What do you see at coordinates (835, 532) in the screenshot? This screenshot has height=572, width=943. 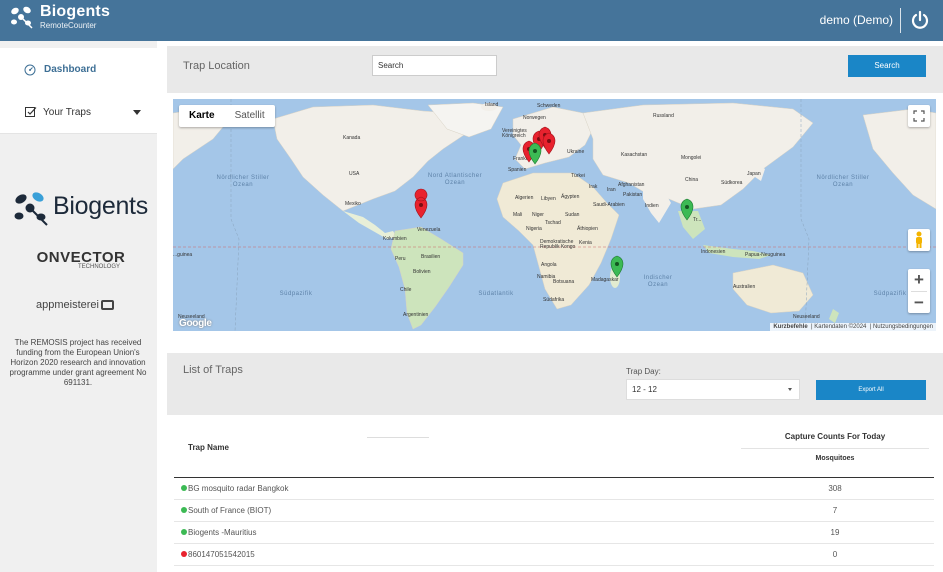 I see `mosquito-count-cell: 19` at bounding box center [835, 532].